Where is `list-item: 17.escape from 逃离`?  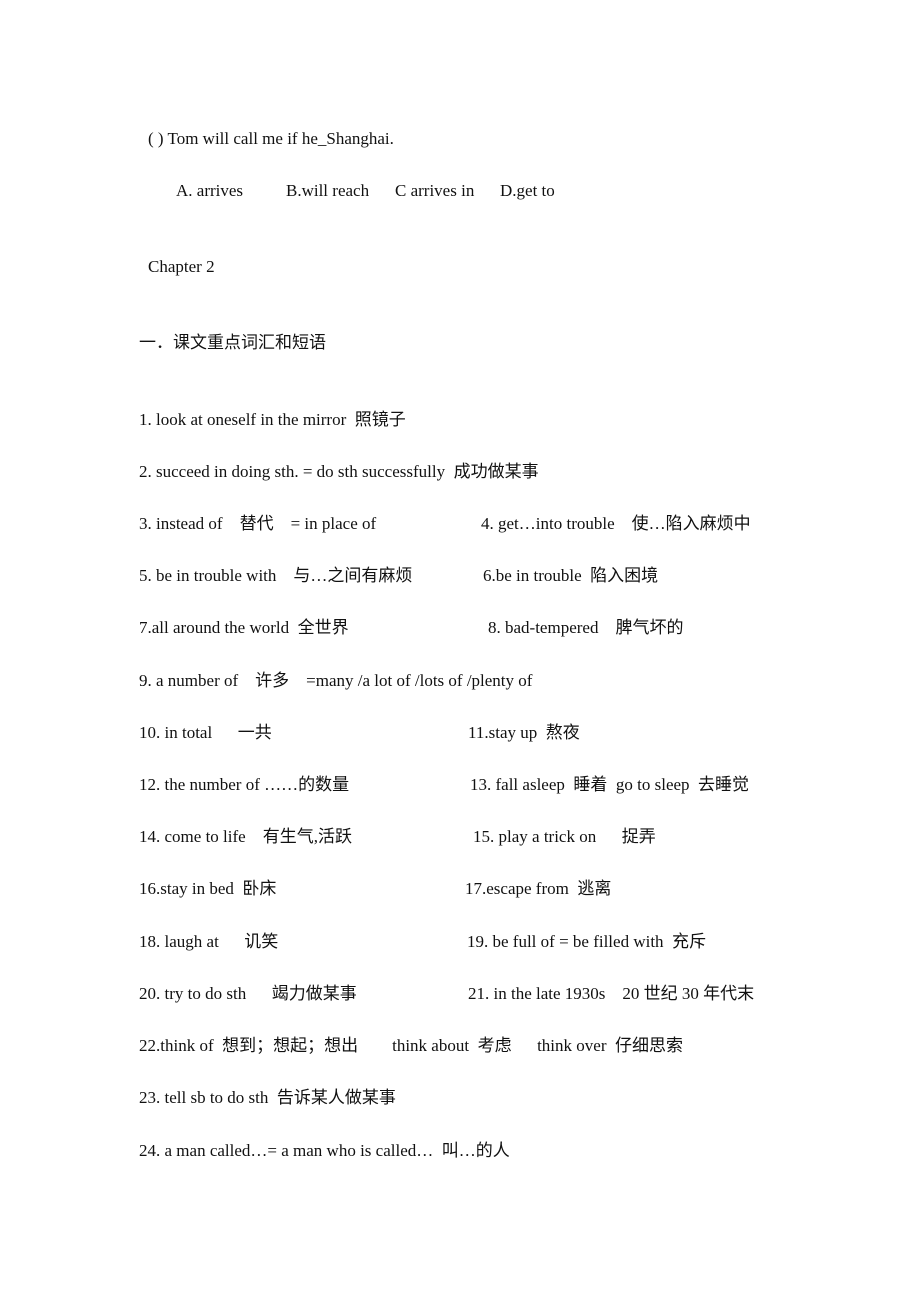
list-item: 17.escape from 逃离 is located at coordinates (538, 888).